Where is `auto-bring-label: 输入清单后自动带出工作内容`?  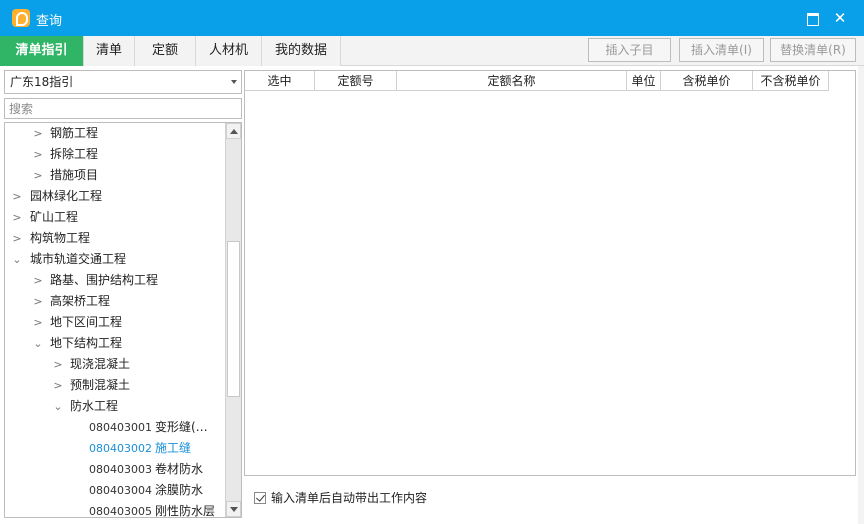 auto-bring-label: 输入清单后自动带出工作内容 is located at coordinates (349, 498).